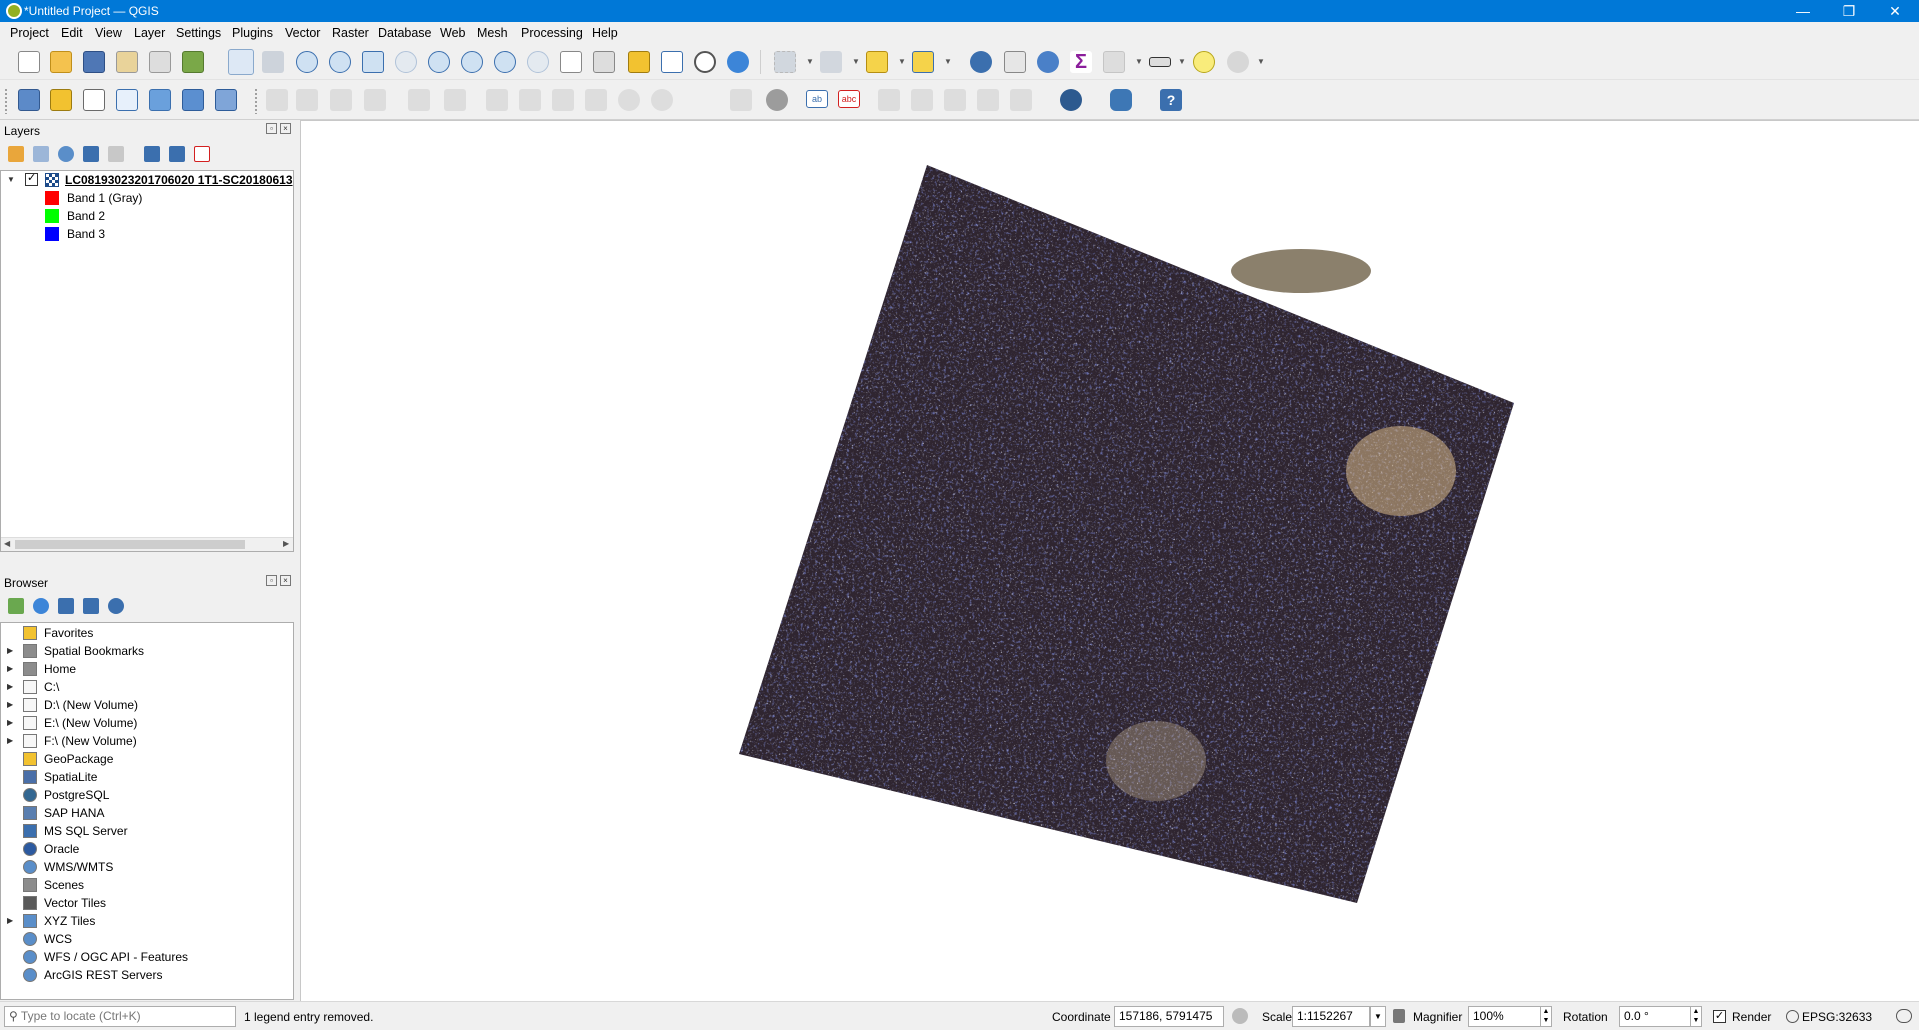 The height and width of the screenshot is (1030, 1919). I want to click on change-label-icon, so click(1021, 100).